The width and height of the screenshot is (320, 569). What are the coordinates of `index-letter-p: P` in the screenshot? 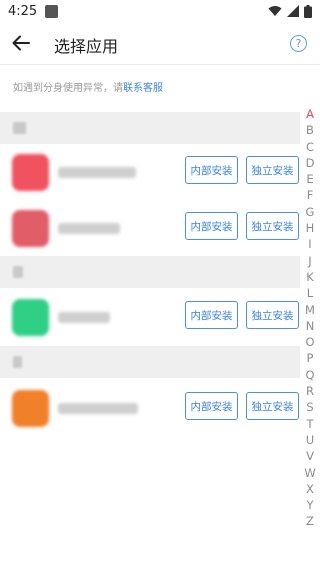 It's located at (310, 358).